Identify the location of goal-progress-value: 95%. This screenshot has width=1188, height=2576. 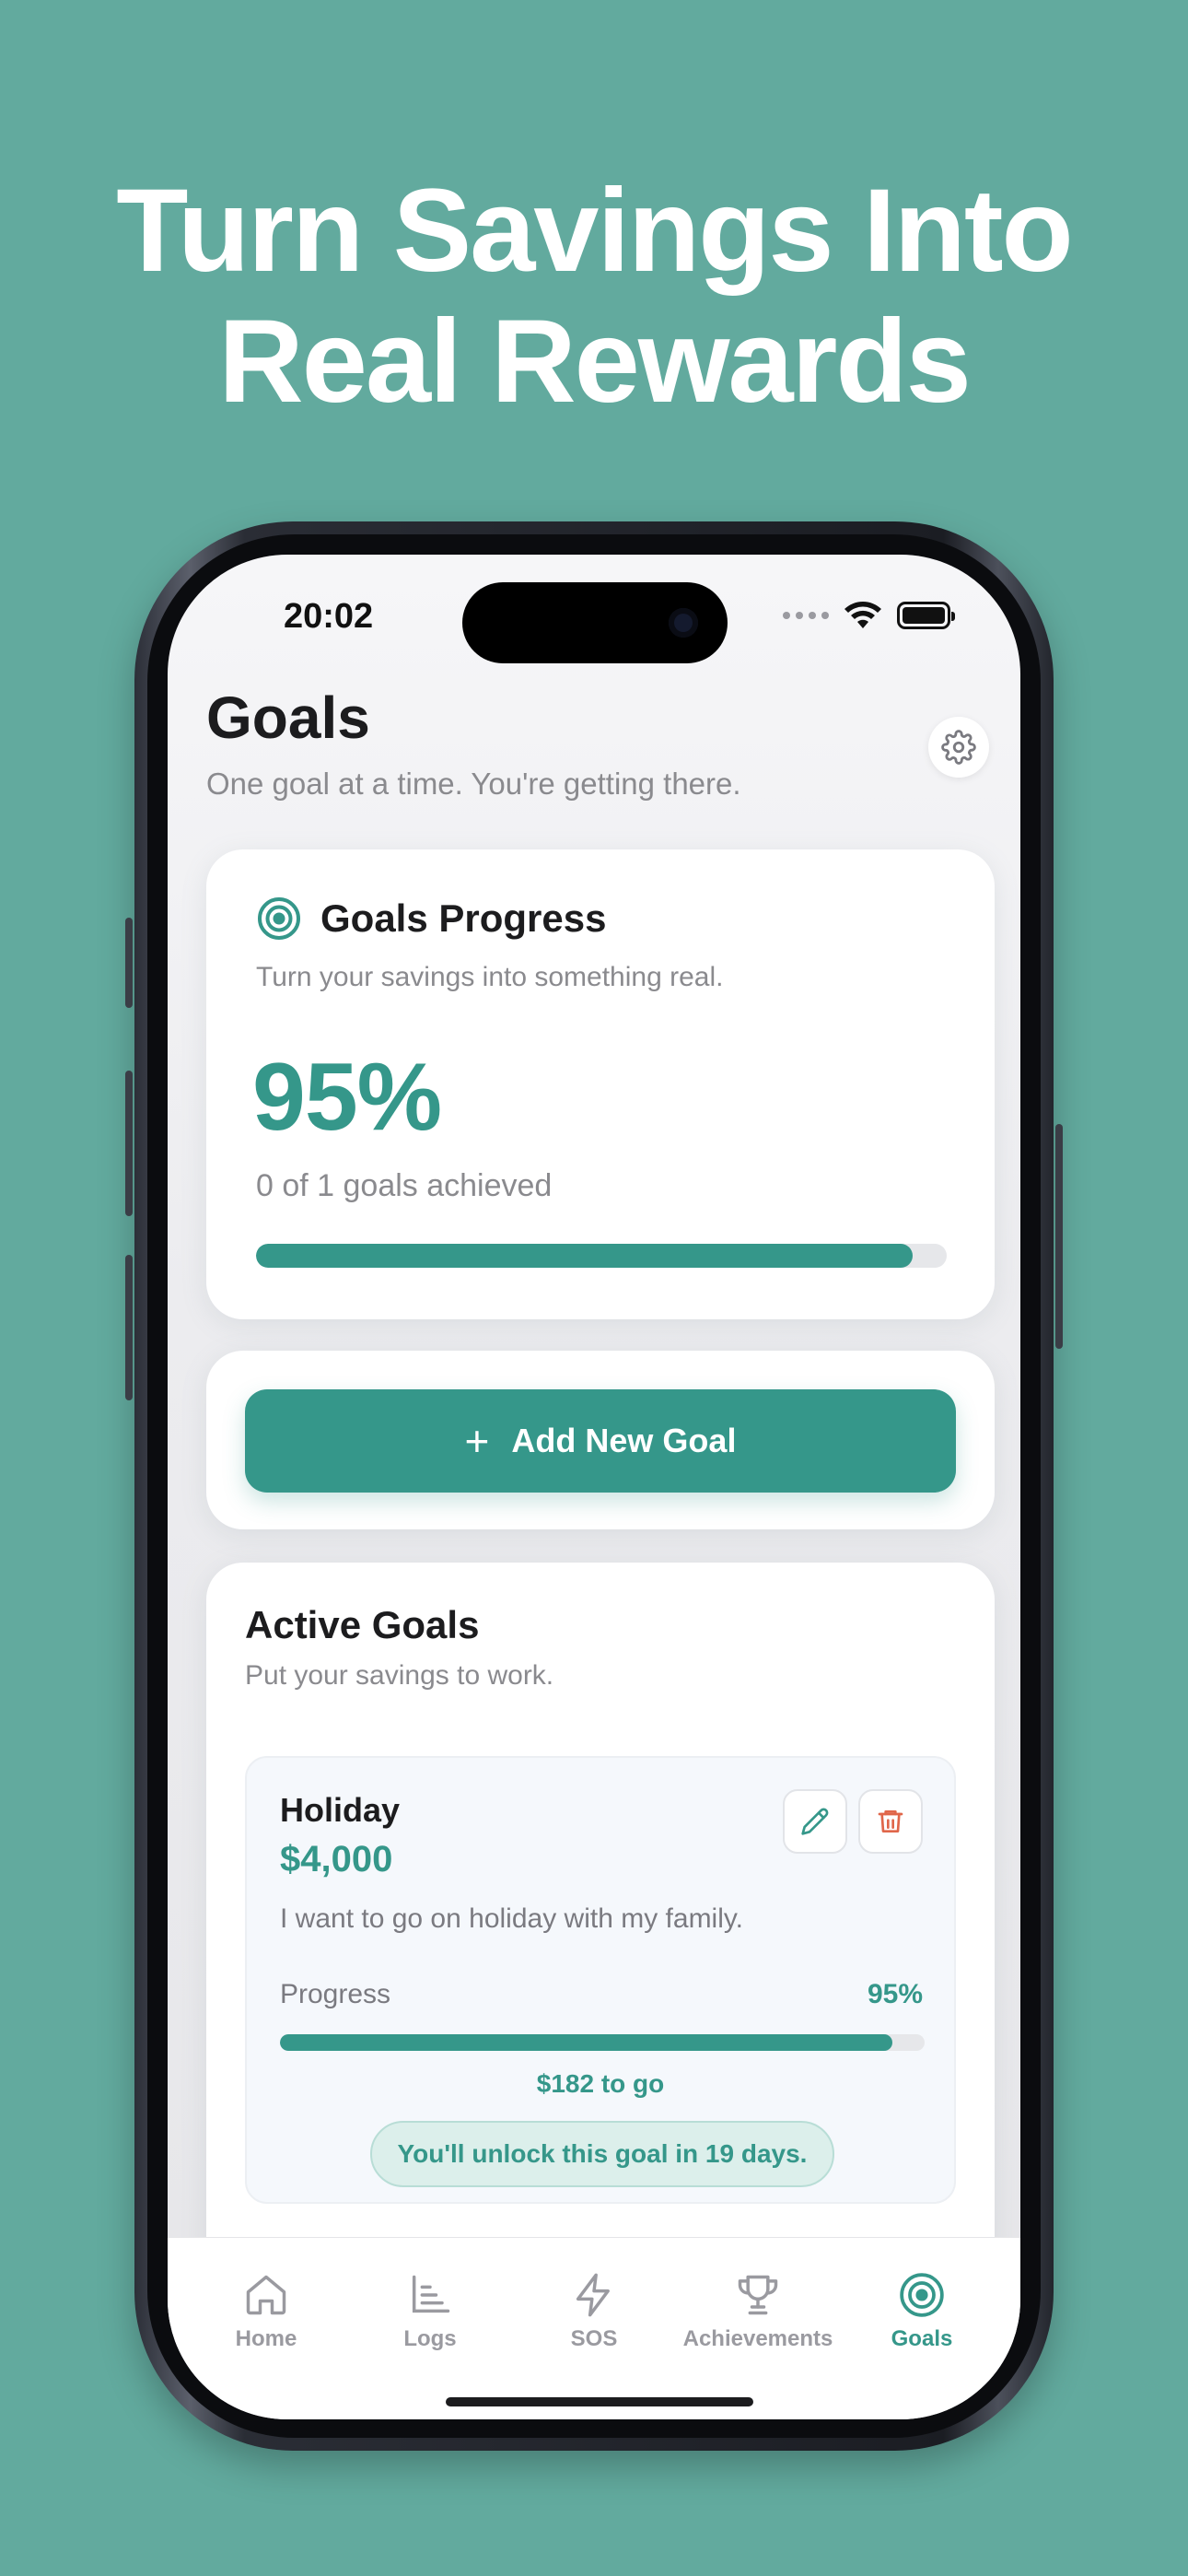
(895, 1994).